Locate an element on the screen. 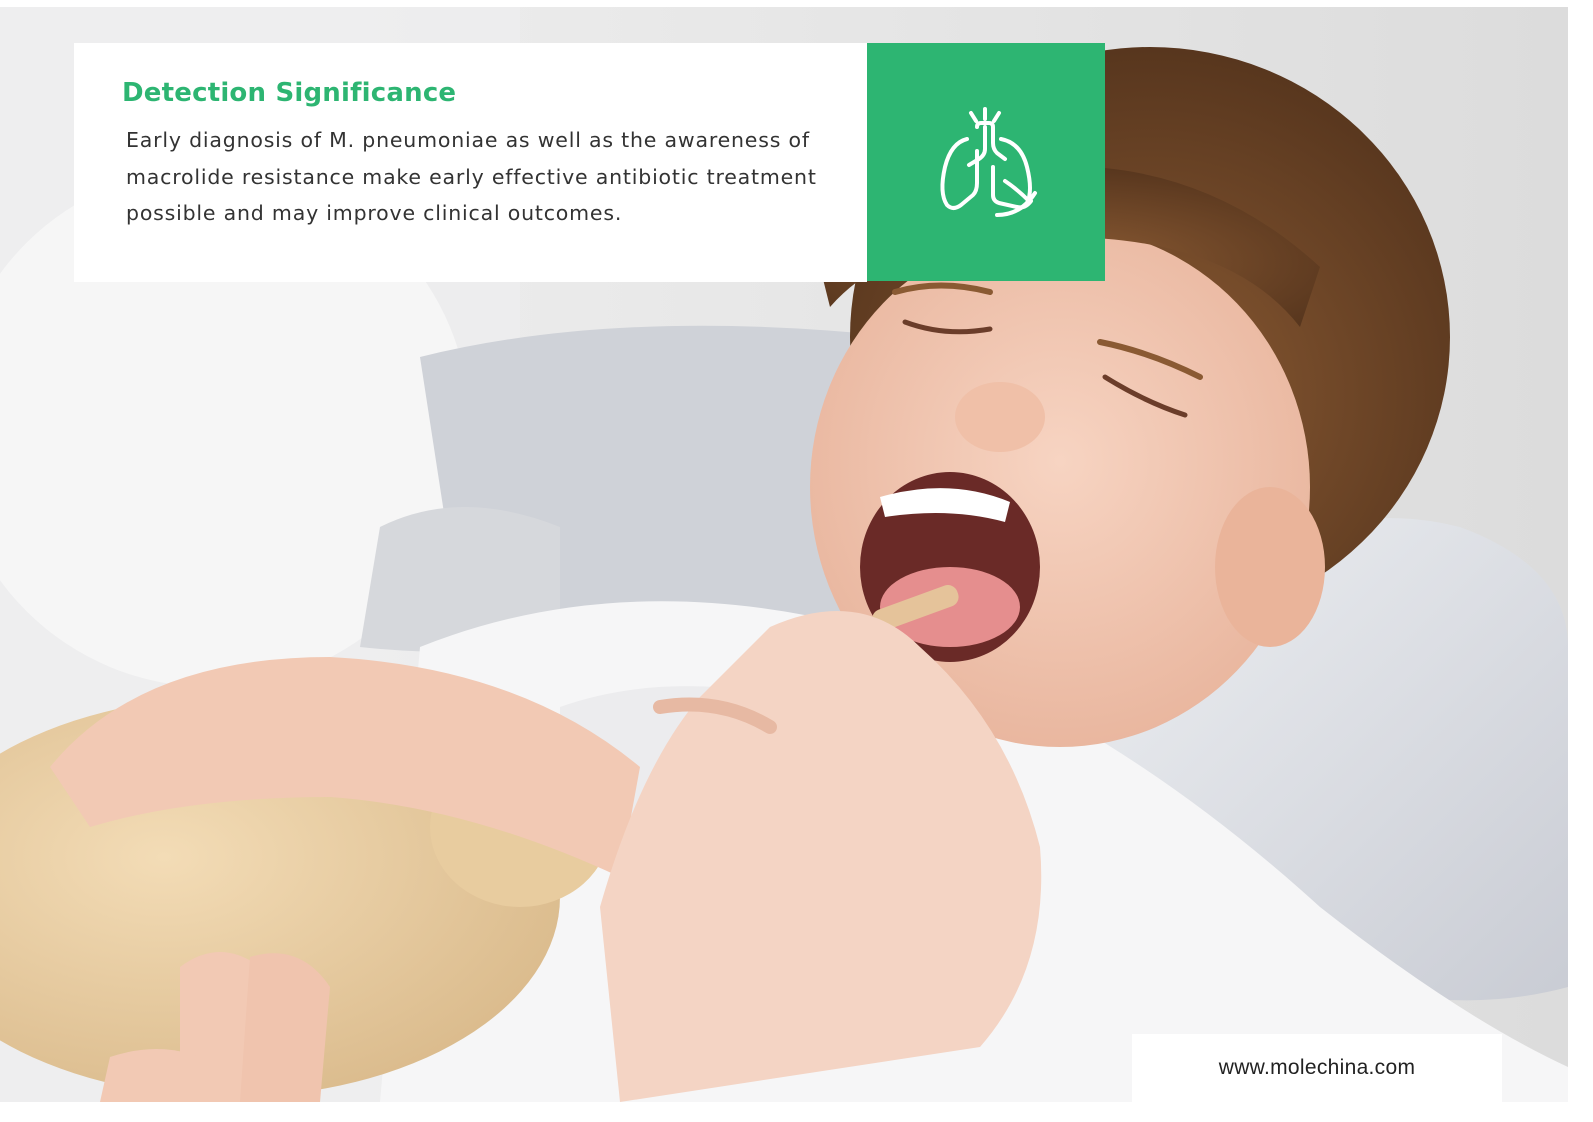 The height and width of the screenshot is (1122, 1593). lungs-icon is located at coordinates (988, 162).